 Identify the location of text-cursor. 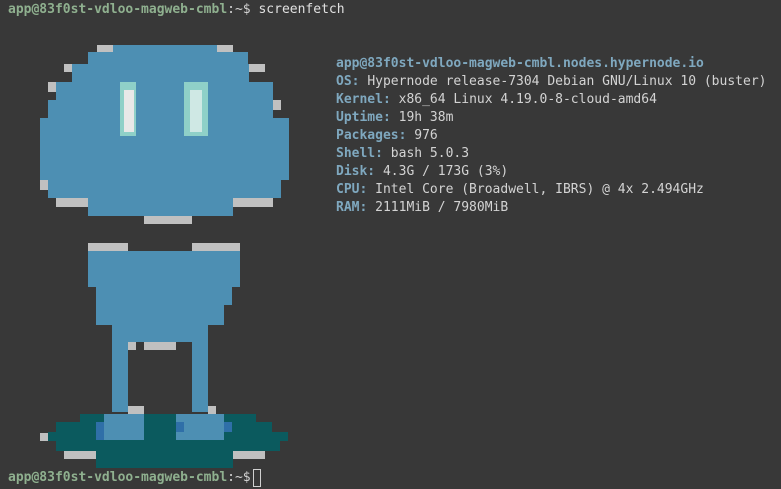
(256, 478).